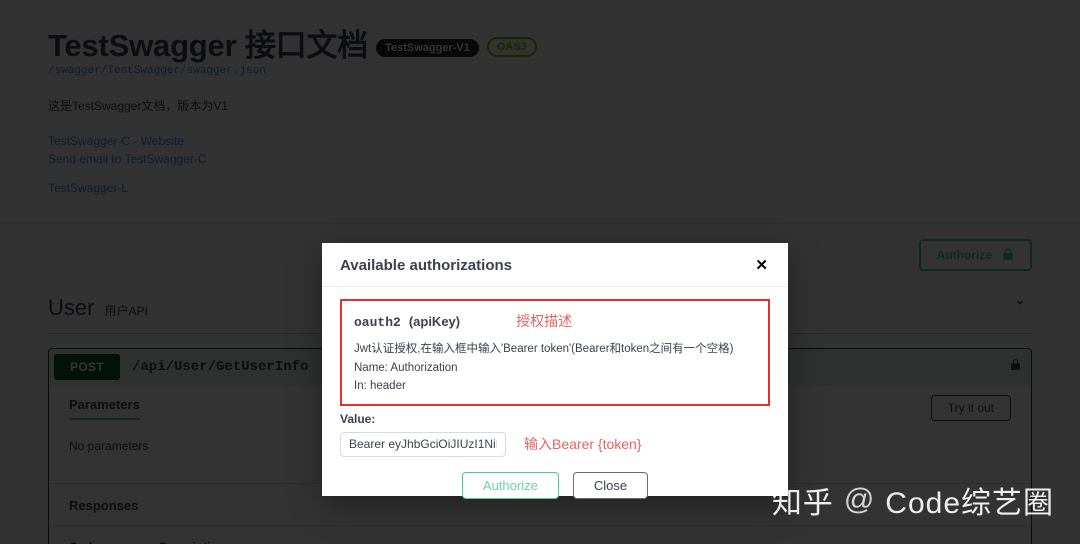 The width and height of the screenshot is (1080, 544). I want to click on annotation-value-input: 输入Bearer {token}, so click(583, 444).